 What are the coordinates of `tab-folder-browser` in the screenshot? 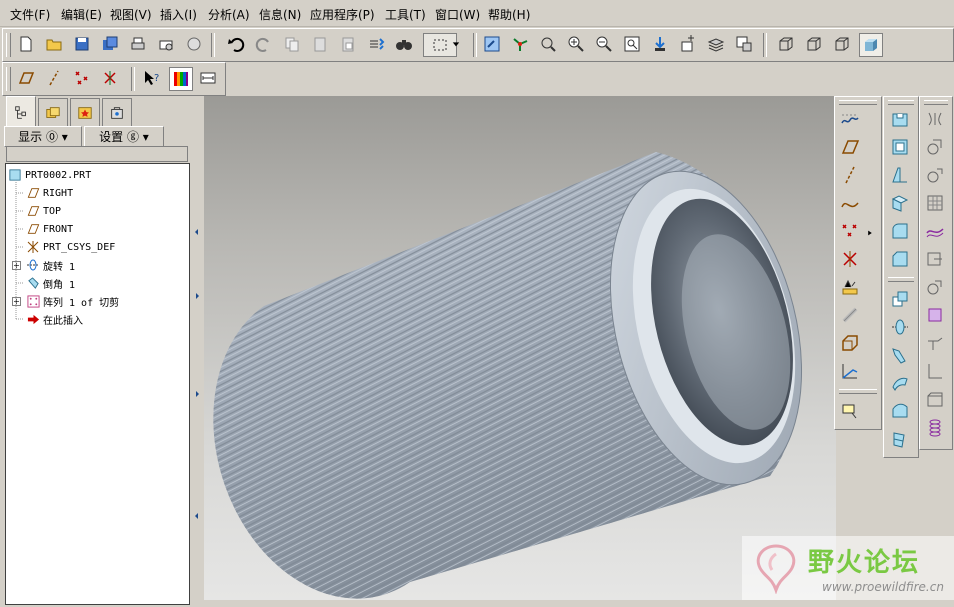 It's located at (53, 112).